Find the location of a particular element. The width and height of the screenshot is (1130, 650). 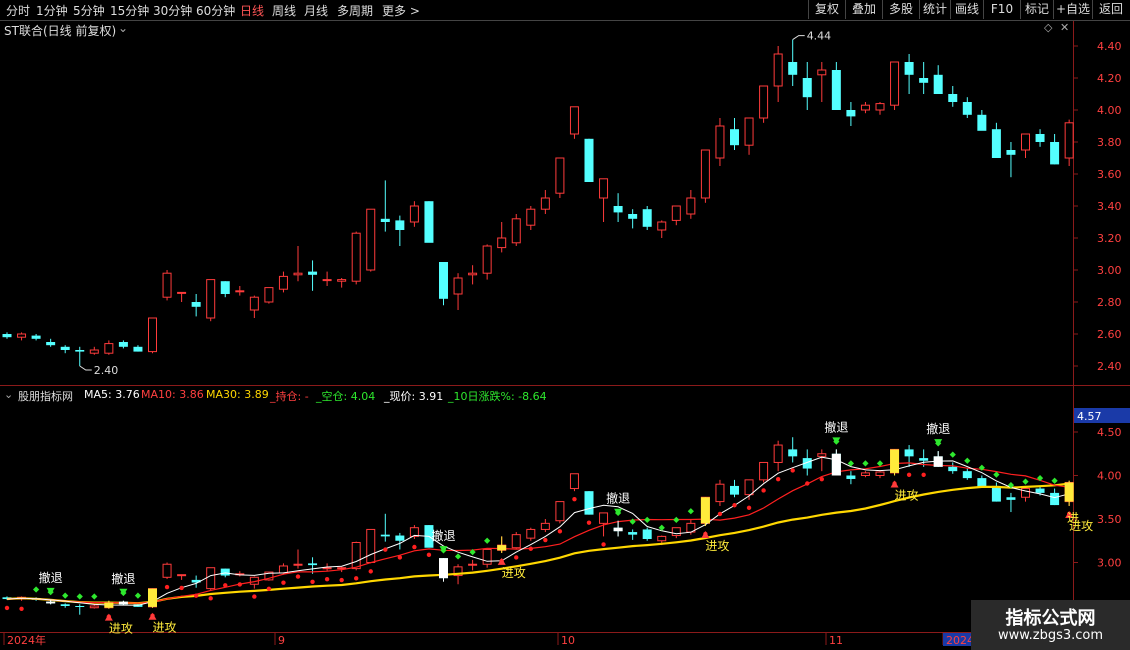

price-value: _现价: 3.91 is located at coordinates (414, 396).